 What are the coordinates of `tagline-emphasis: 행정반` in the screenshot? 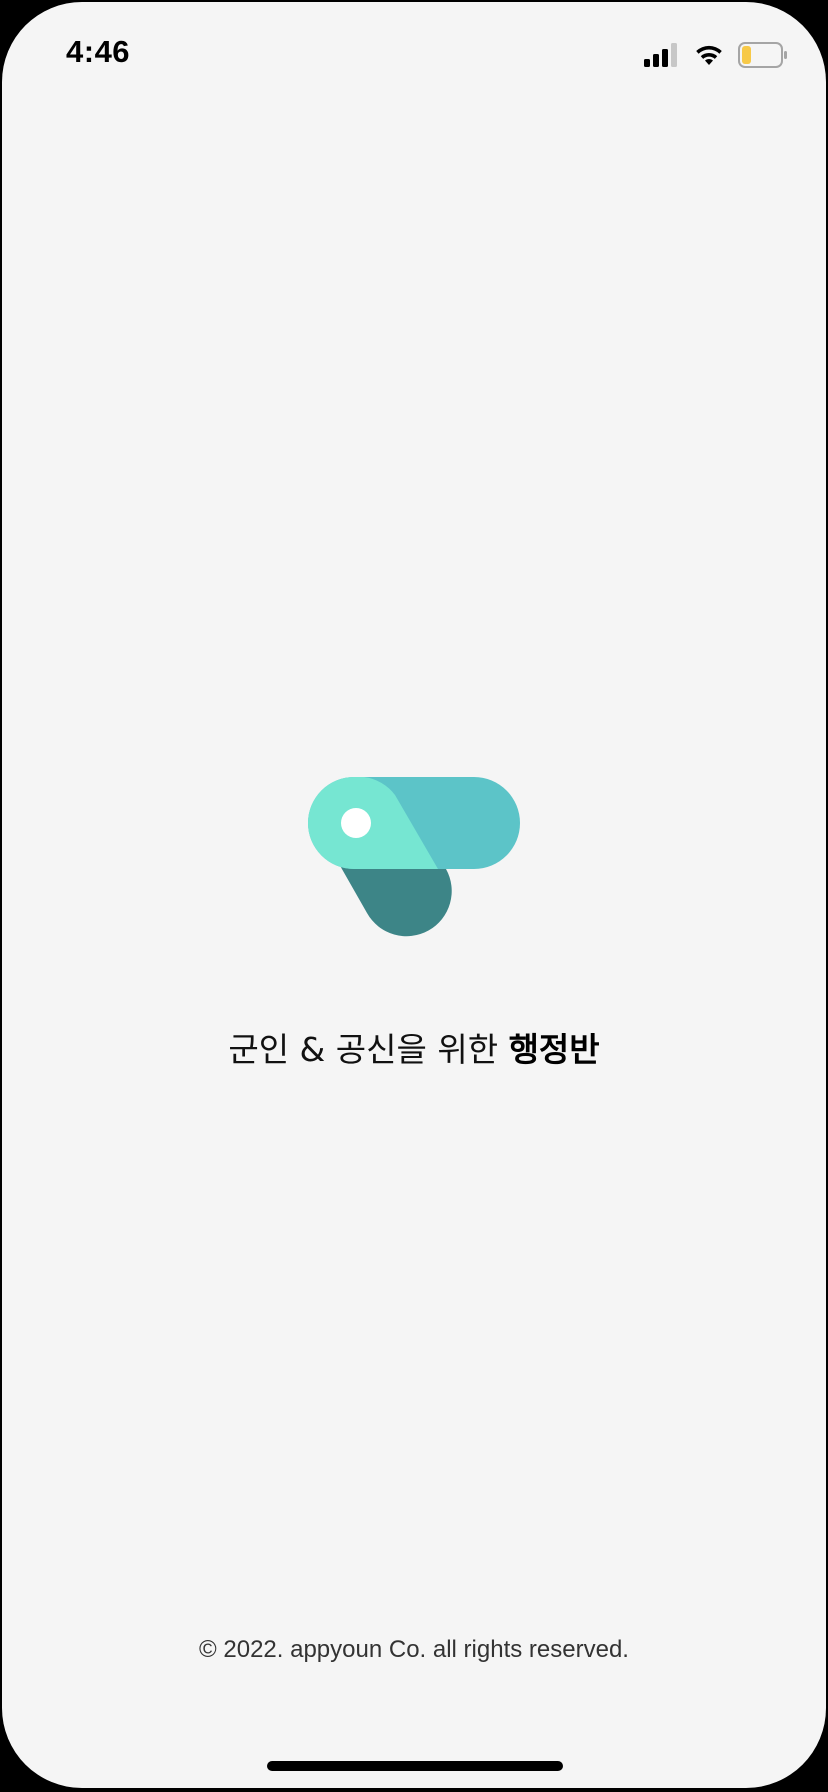 It's located at (554, 1049).